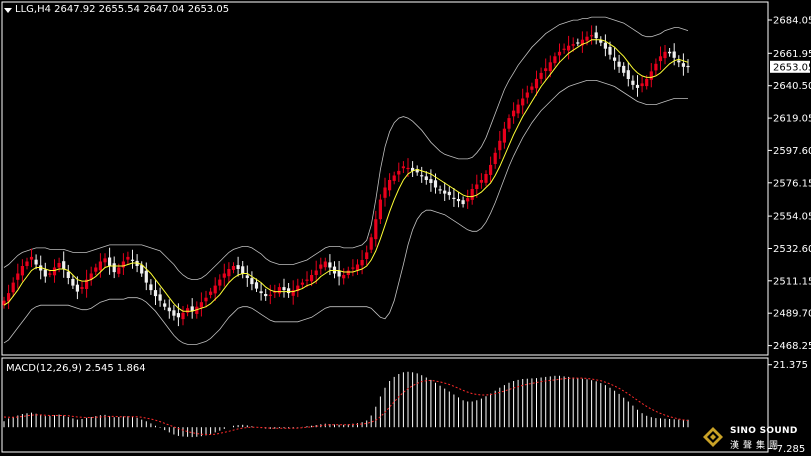 Image resolution: width=811 pixels, height=456 pixels. Describe the element at coordinates (122, 9) in the screenshot. I see `price-header: LLG,H4 2647.92 2655.54 2647.04 2653.05` at that location.